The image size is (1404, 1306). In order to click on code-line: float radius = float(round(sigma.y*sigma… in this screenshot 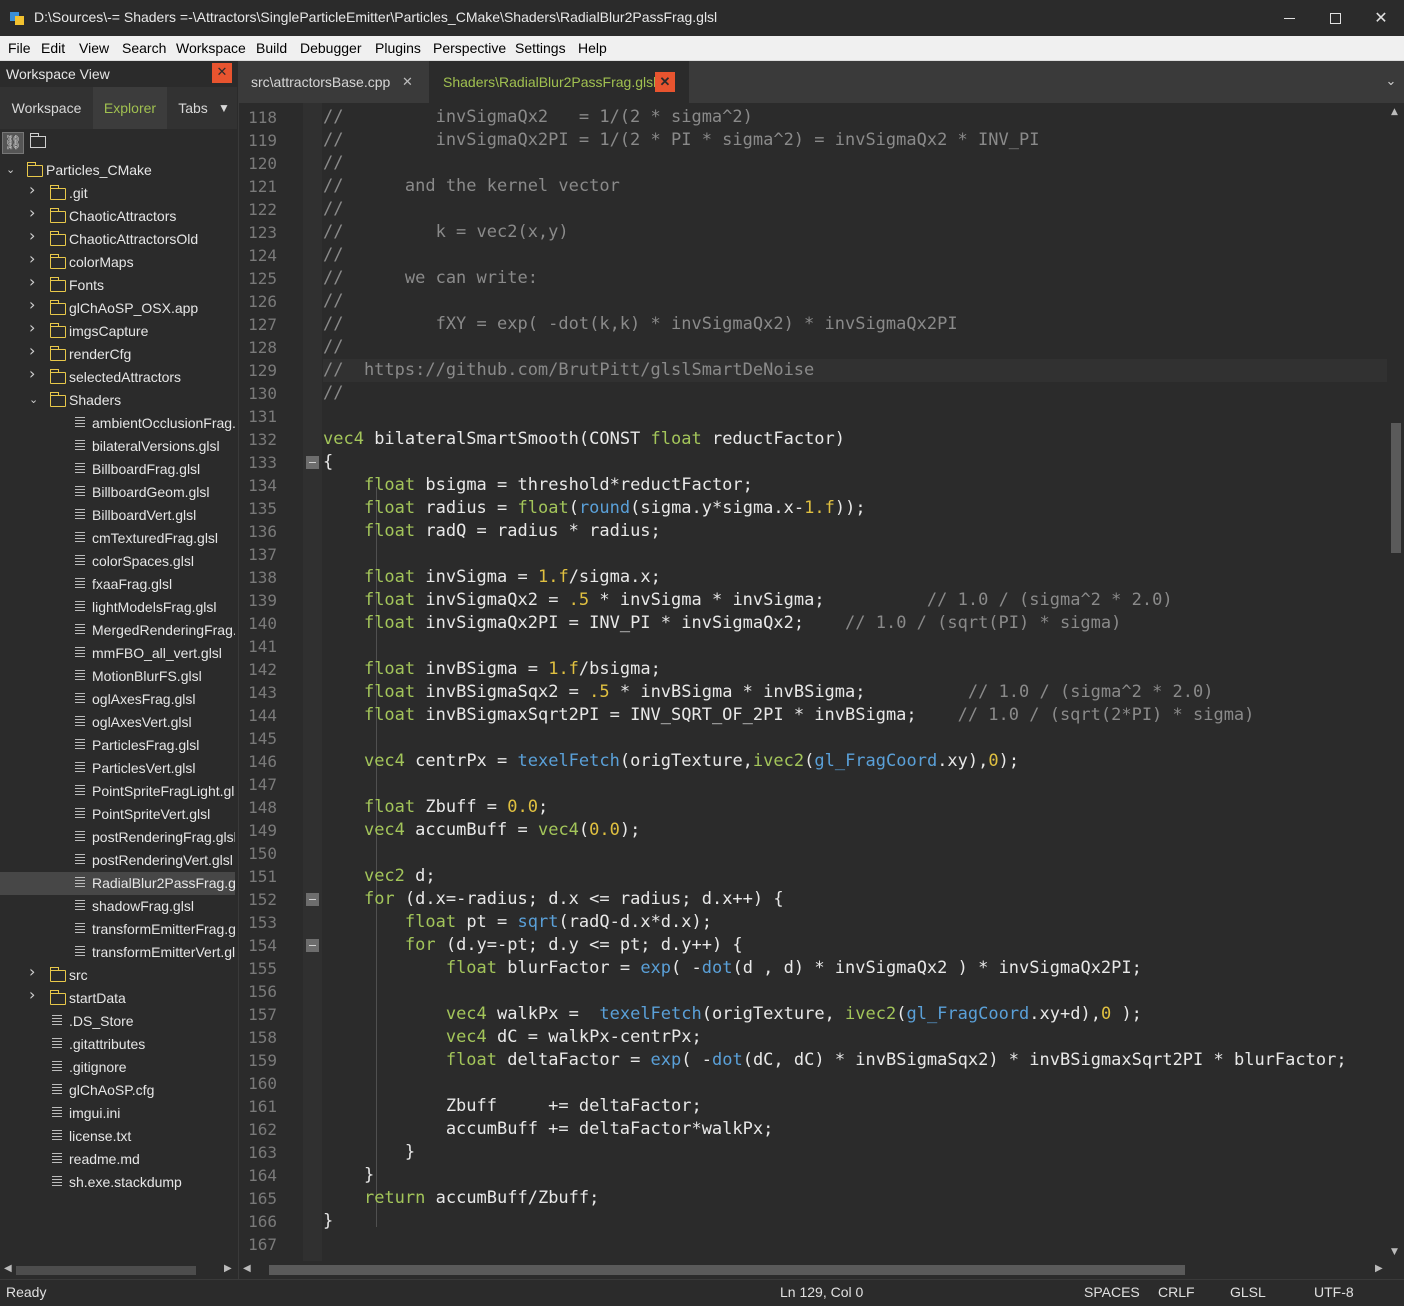, I will do `click(855, 508)`.